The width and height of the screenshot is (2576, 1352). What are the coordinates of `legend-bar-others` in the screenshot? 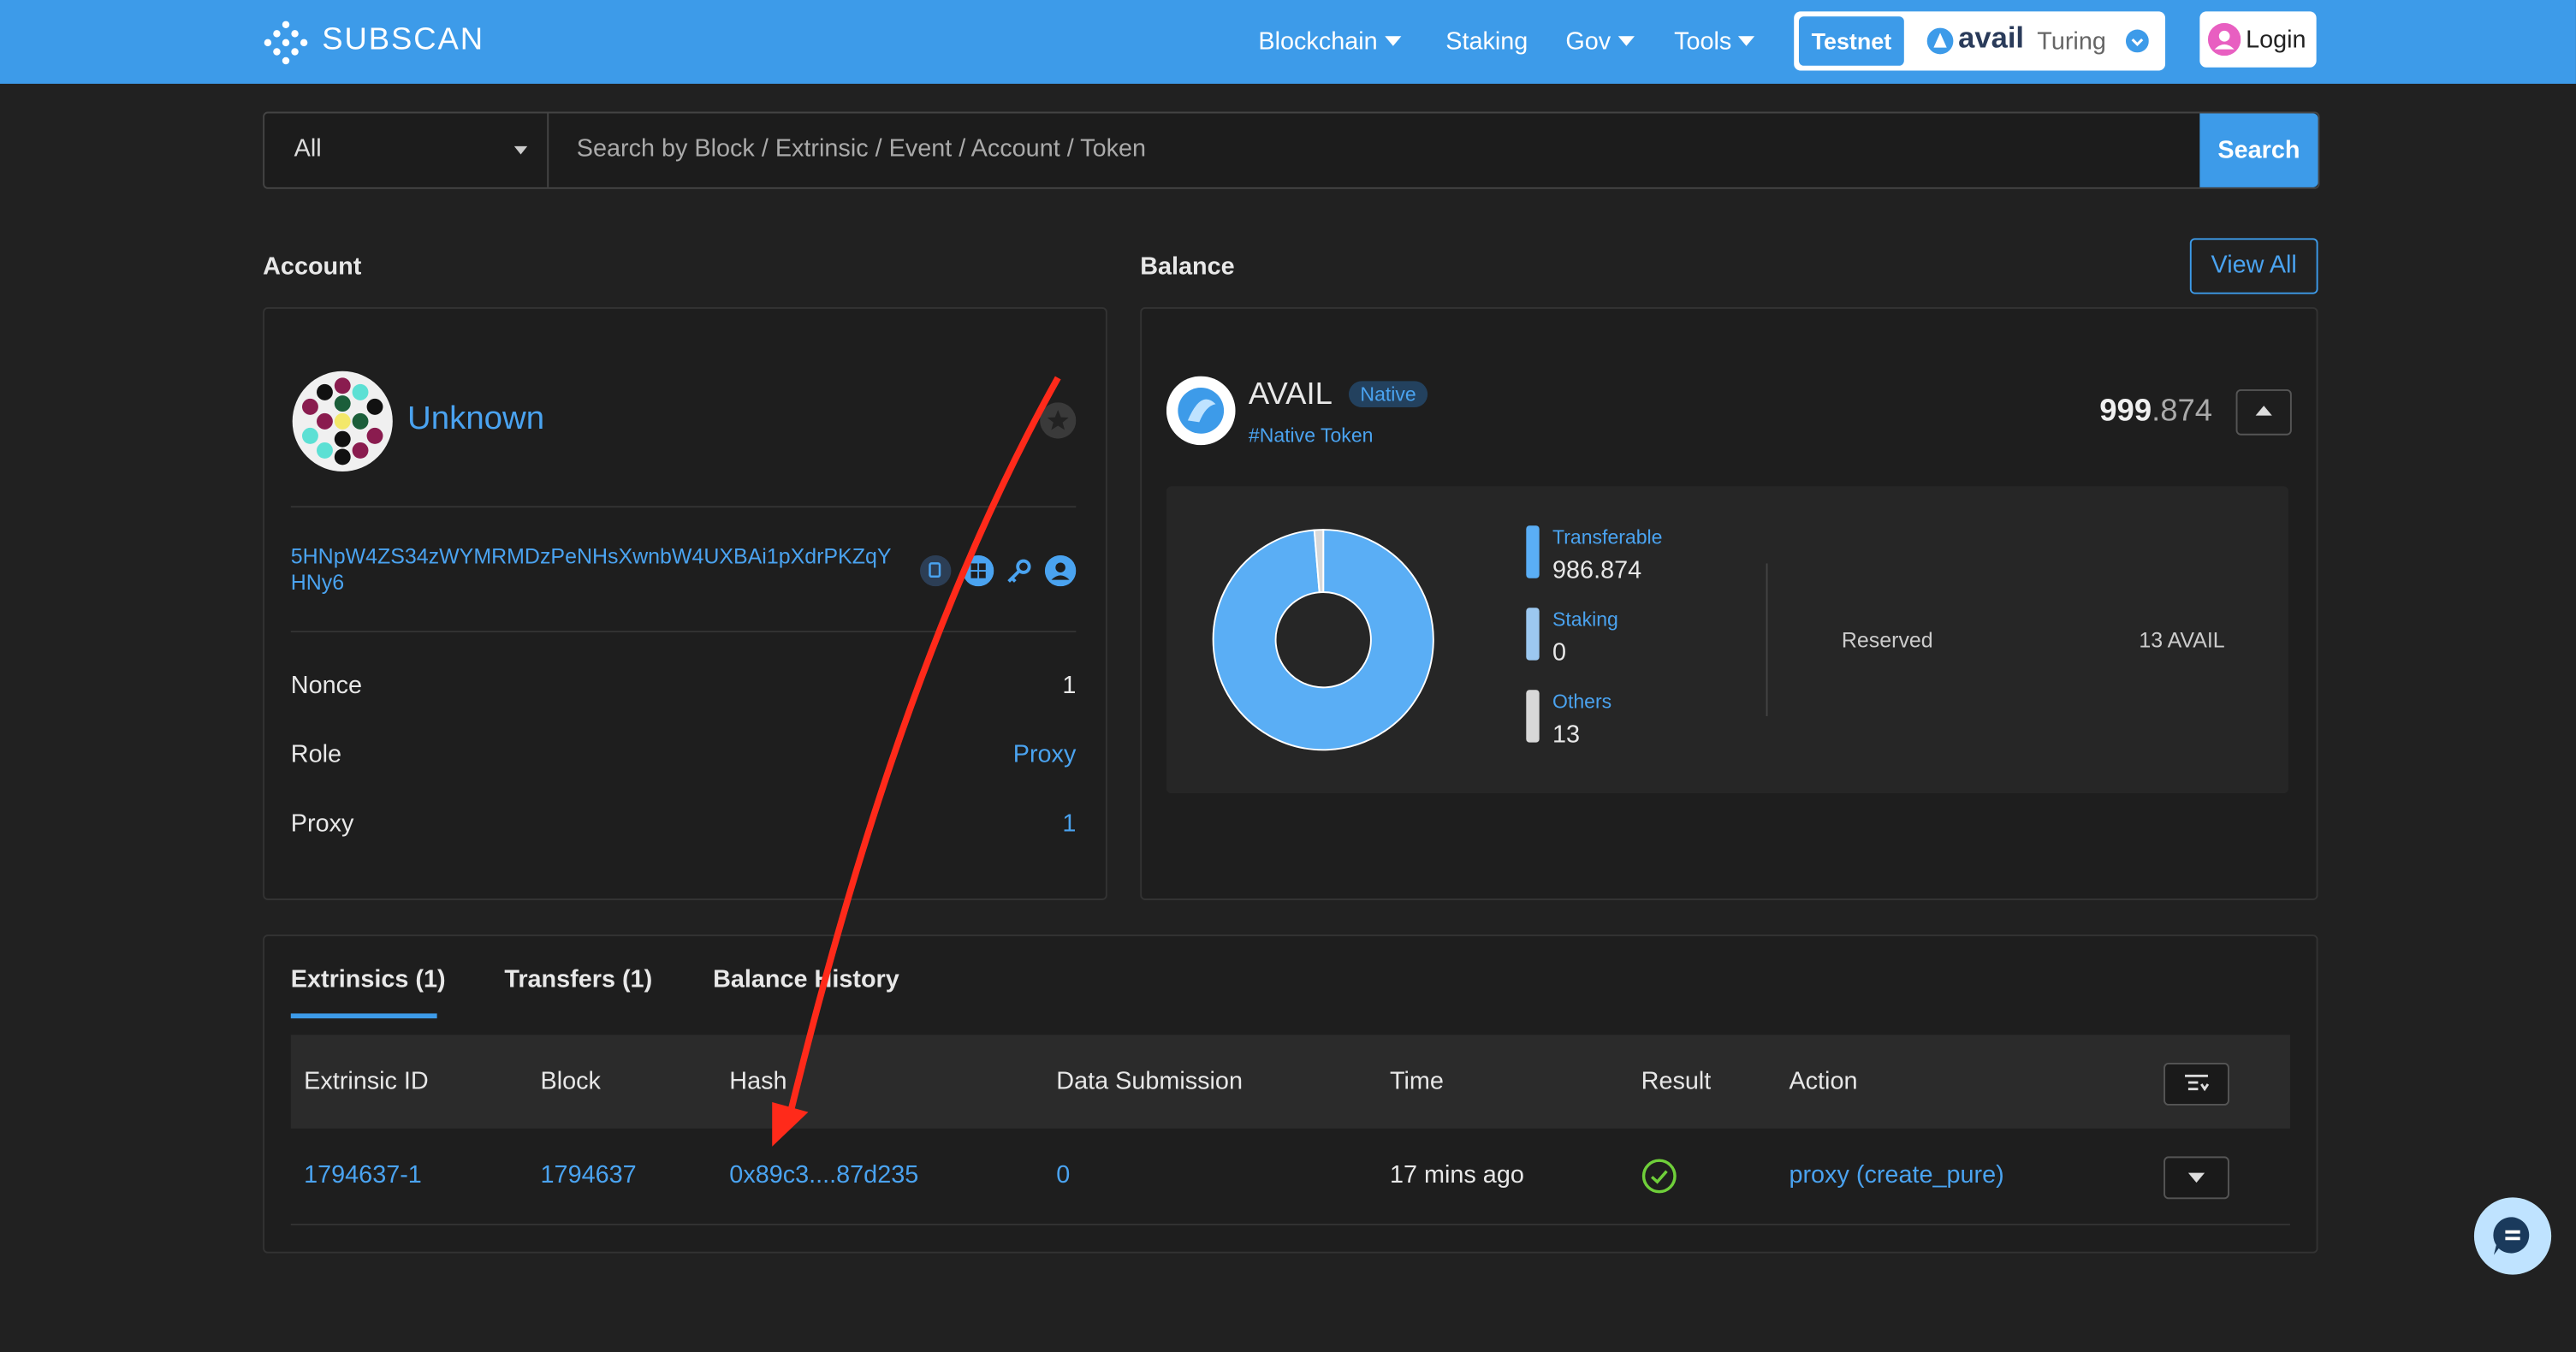 It's located at (1533, 716).